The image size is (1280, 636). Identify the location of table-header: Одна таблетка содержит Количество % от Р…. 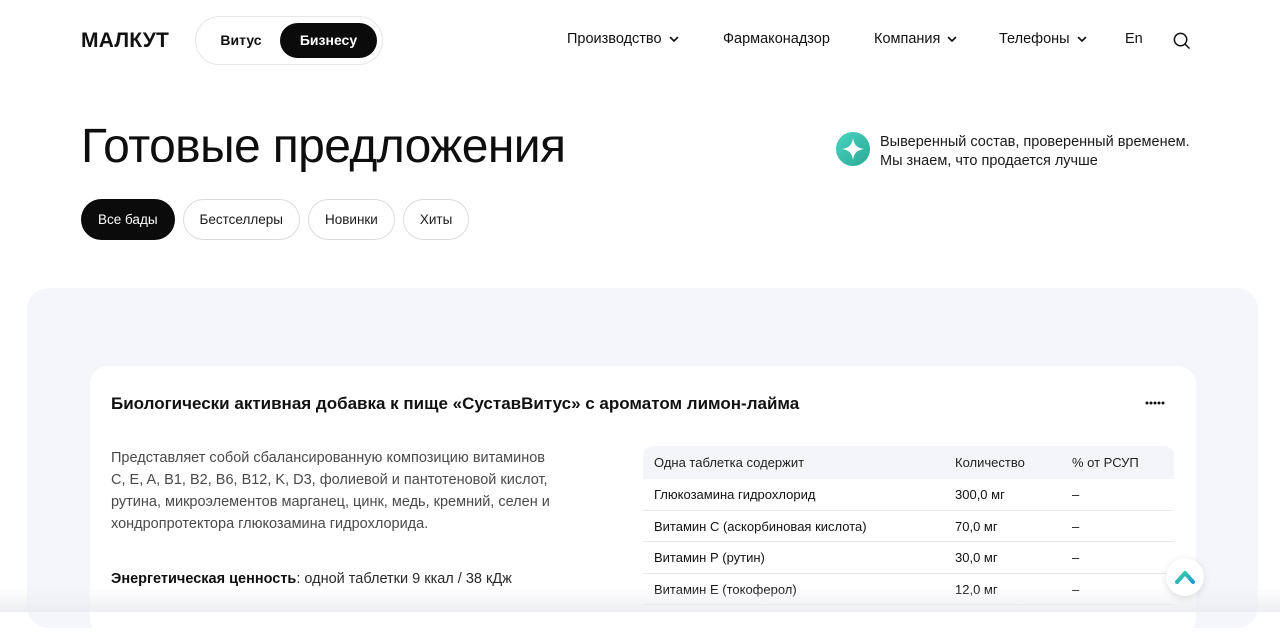
(908, 462).